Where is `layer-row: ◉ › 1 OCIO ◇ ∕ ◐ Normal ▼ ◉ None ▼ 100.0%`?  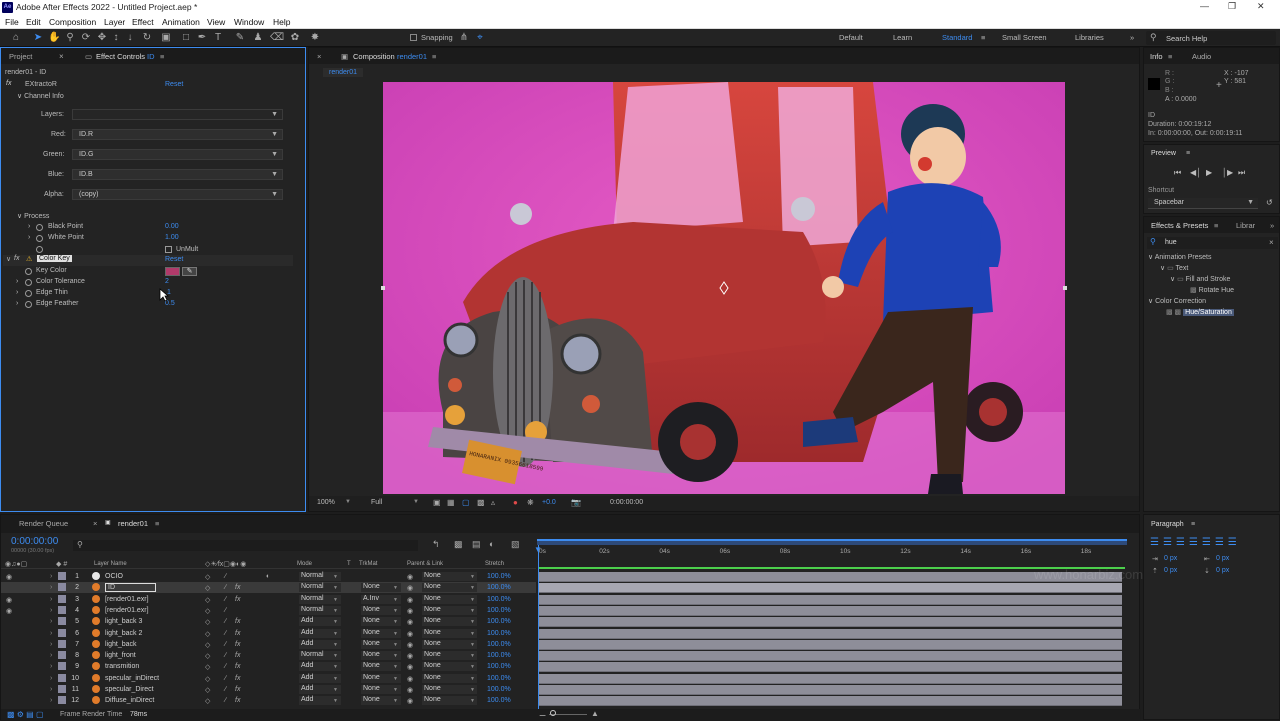
layer-row: ◉ › 1 OCIO ◇ ∕ ◐ Normal ▼ ◉ None ▼ 100.0% is located at coordinates (268, 576).